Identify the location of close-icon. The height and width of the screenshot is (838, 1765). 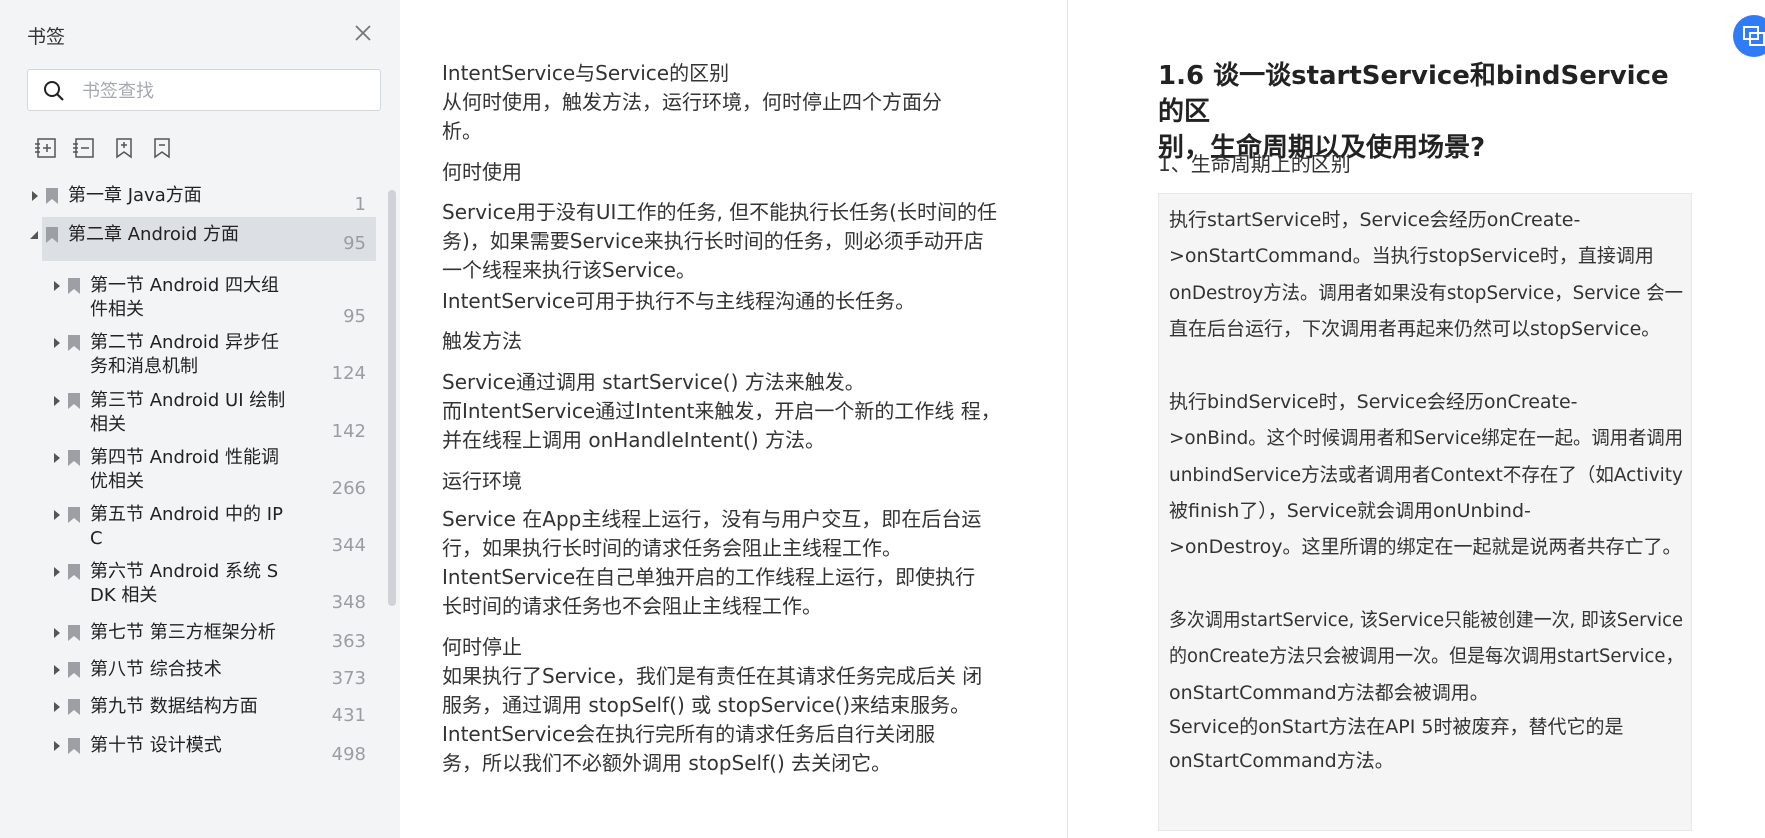
(363, 33).